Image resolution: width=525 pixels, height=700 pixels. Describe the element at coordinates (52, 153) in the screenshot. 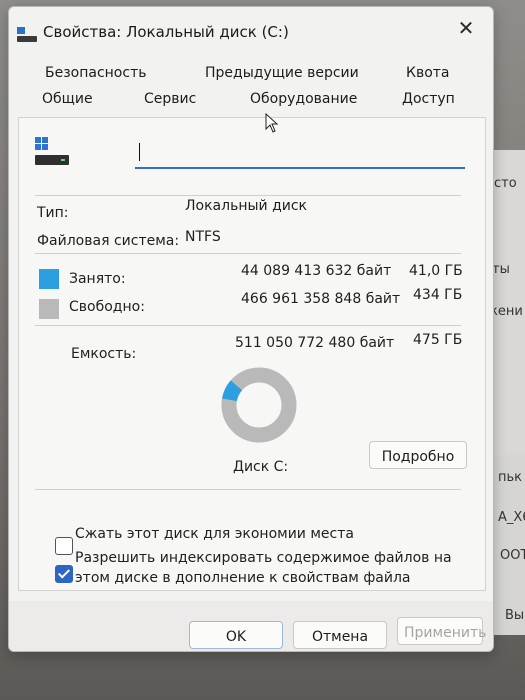

I see `hard-drive-icon` at that location.